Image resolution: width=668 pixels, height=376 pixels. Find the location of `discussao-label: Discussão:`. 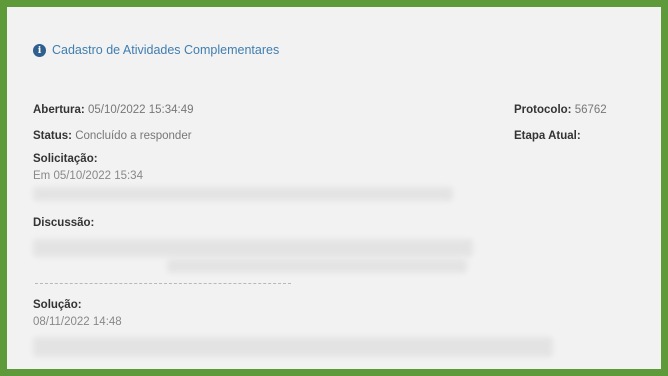

discussao-label: Discussão: is located at coordinates (64, 223).